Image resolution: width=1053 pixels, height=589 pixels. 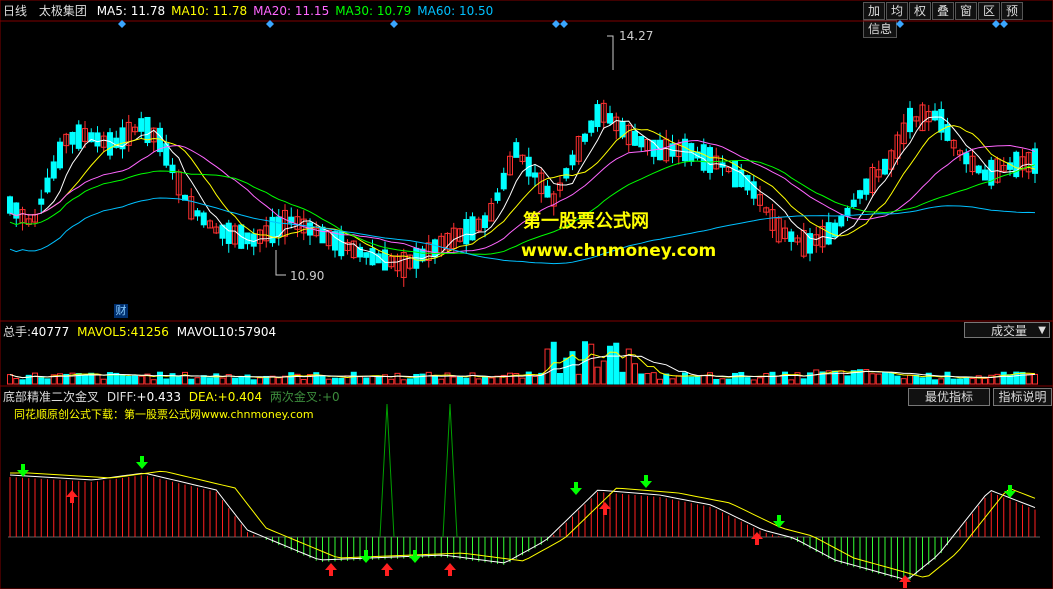 I want to click on mavol10-label: MAVOL10:, so click(x=207, y=332).